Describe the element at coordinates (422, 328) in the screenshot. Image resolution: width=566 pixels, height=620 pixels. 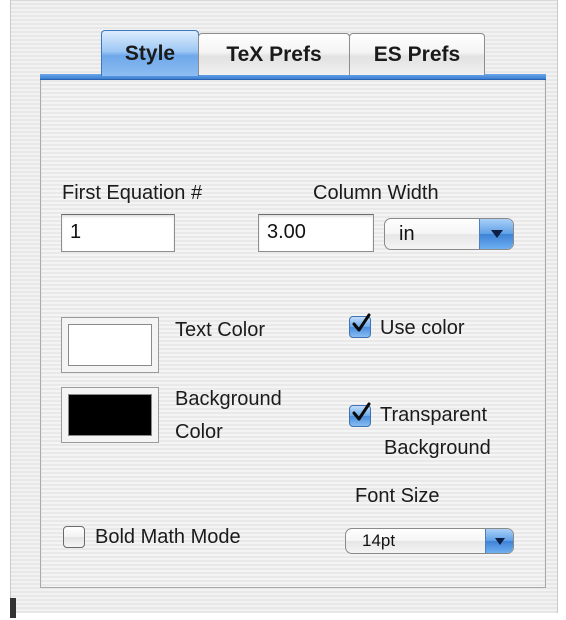
I see `use-color-label: Use color` at that location.